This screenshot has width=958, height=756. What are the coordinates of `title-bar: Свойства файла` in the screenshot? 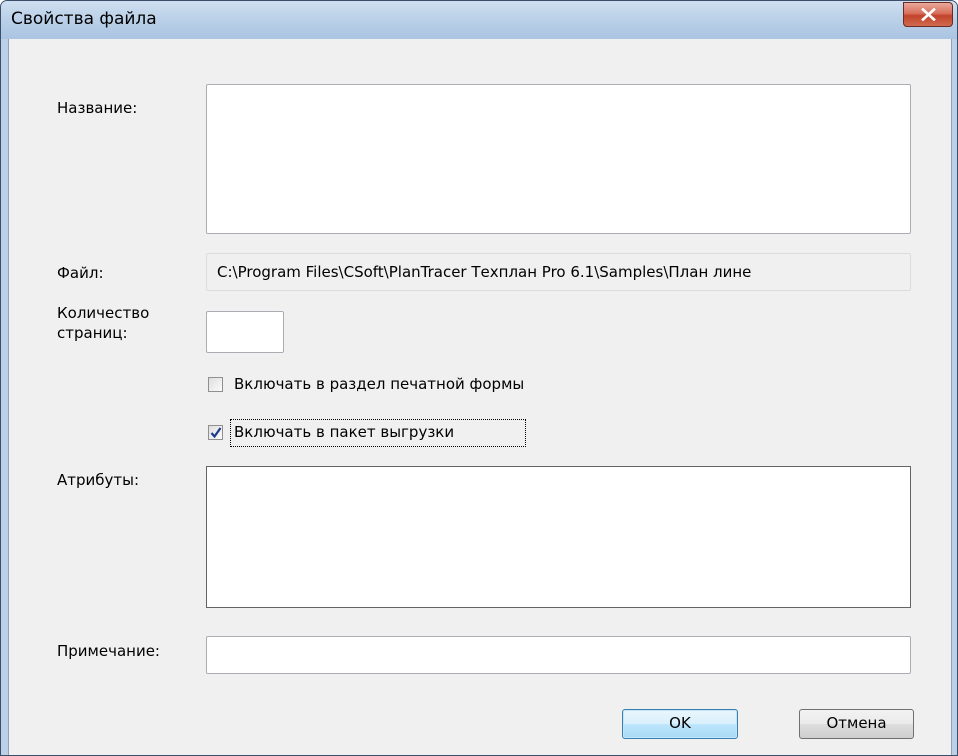 It's located at (479, 20).